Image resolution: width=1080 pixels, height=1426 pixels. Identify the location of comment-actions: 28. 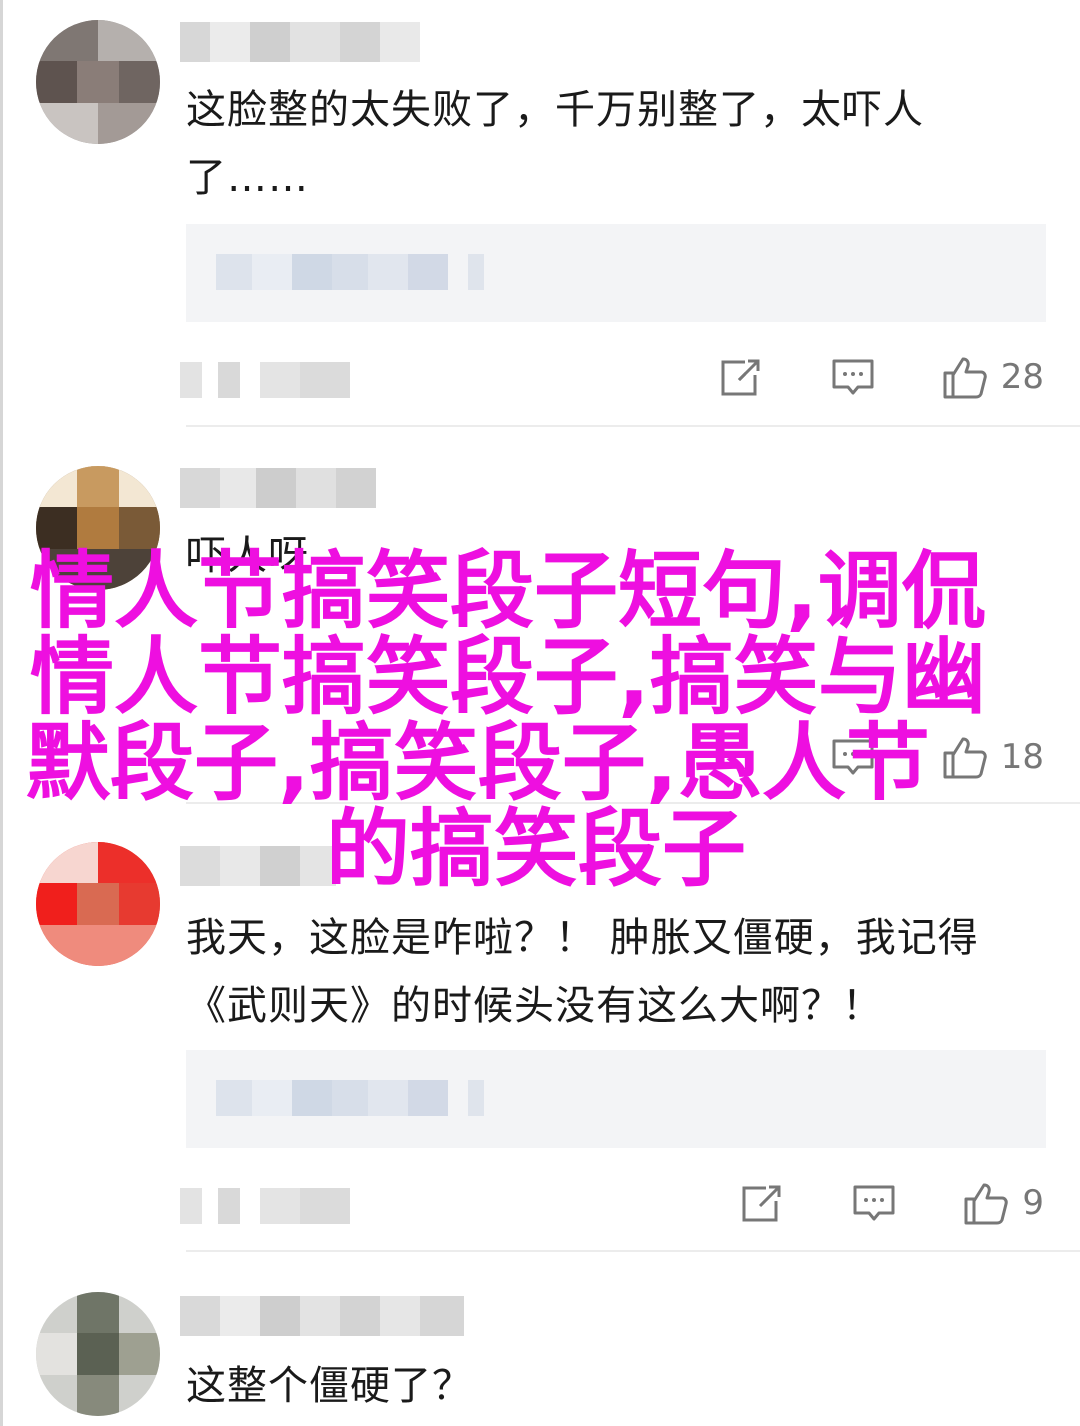
(880, 377).